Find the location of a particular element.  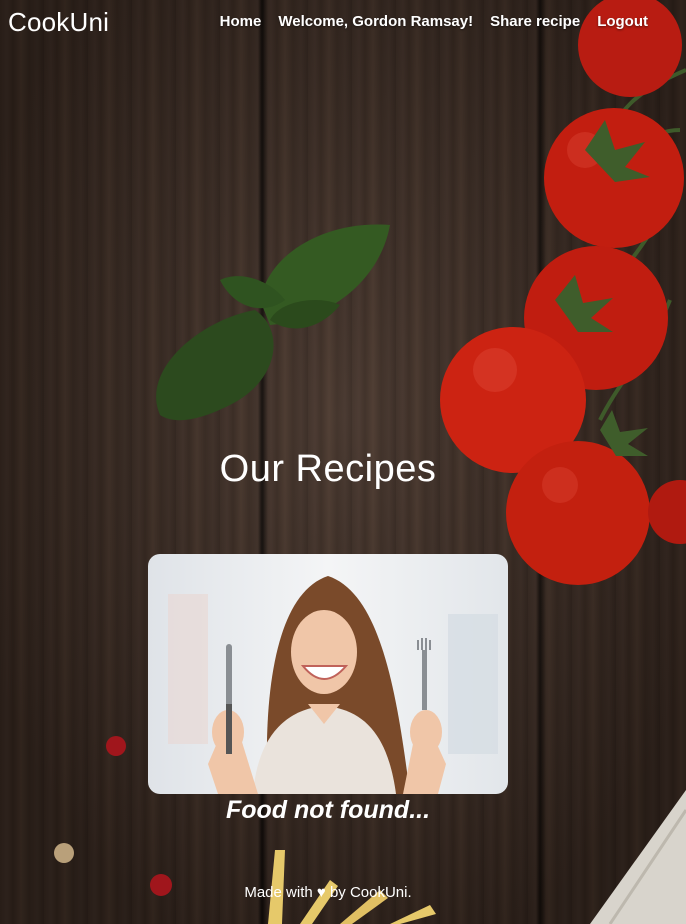

footer: Made with ♥ by CookUni. is located at coordinates (328, 892).